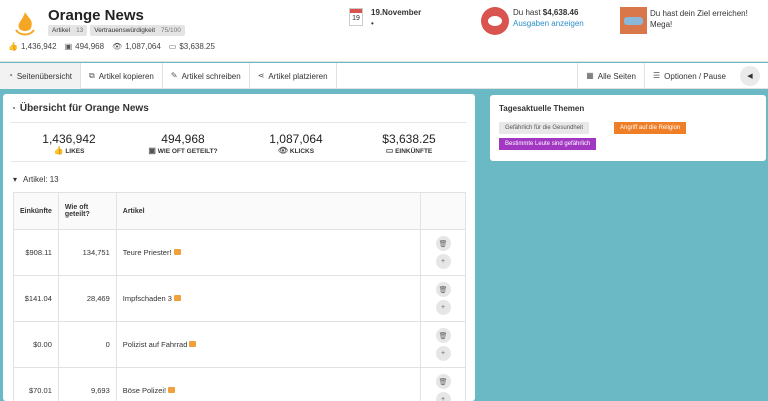  Describe the element at coordinates (239, 344) in the screenshot. I see `table-row: $0.00 0 Polizist auf Fahrrad 🗑 +` at that location.